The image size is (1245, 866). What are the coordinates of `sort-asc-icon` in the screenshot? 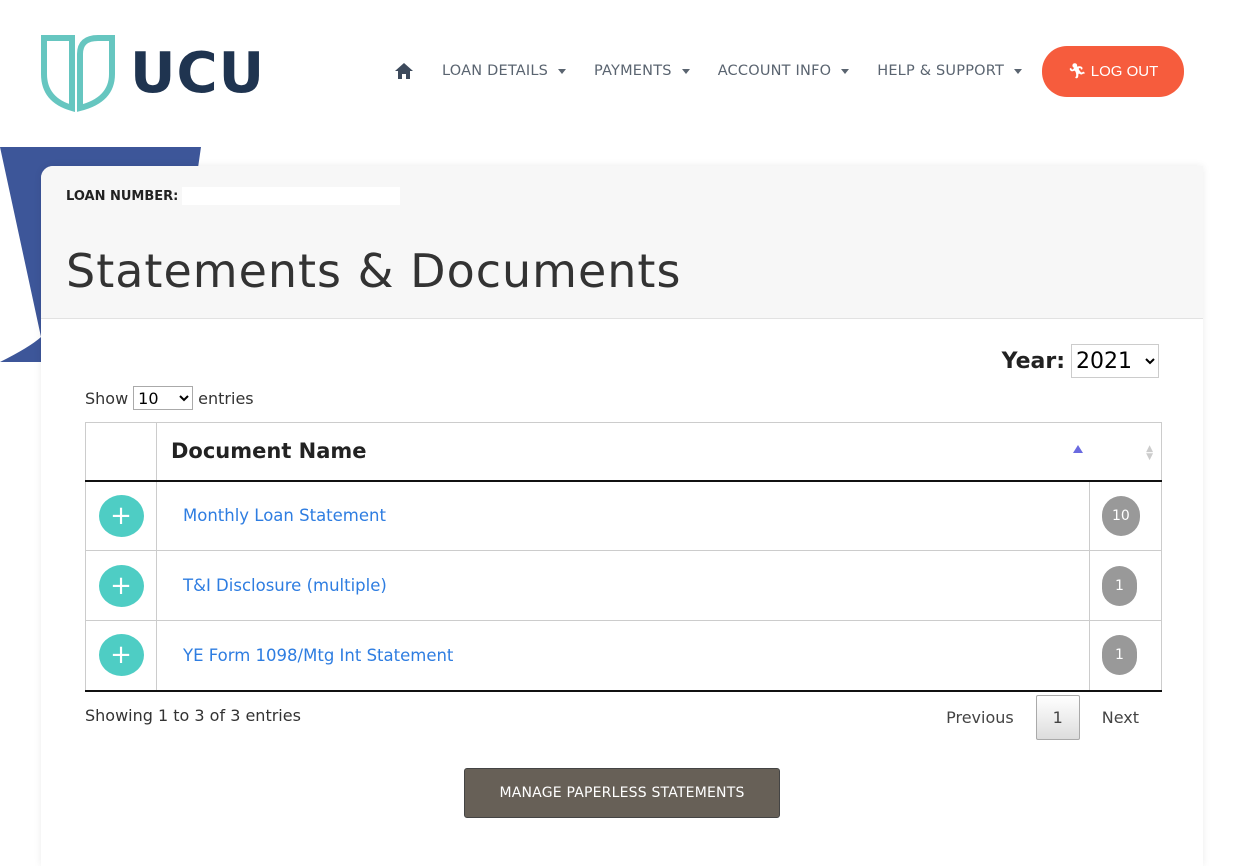 It's located at (1078, 449).